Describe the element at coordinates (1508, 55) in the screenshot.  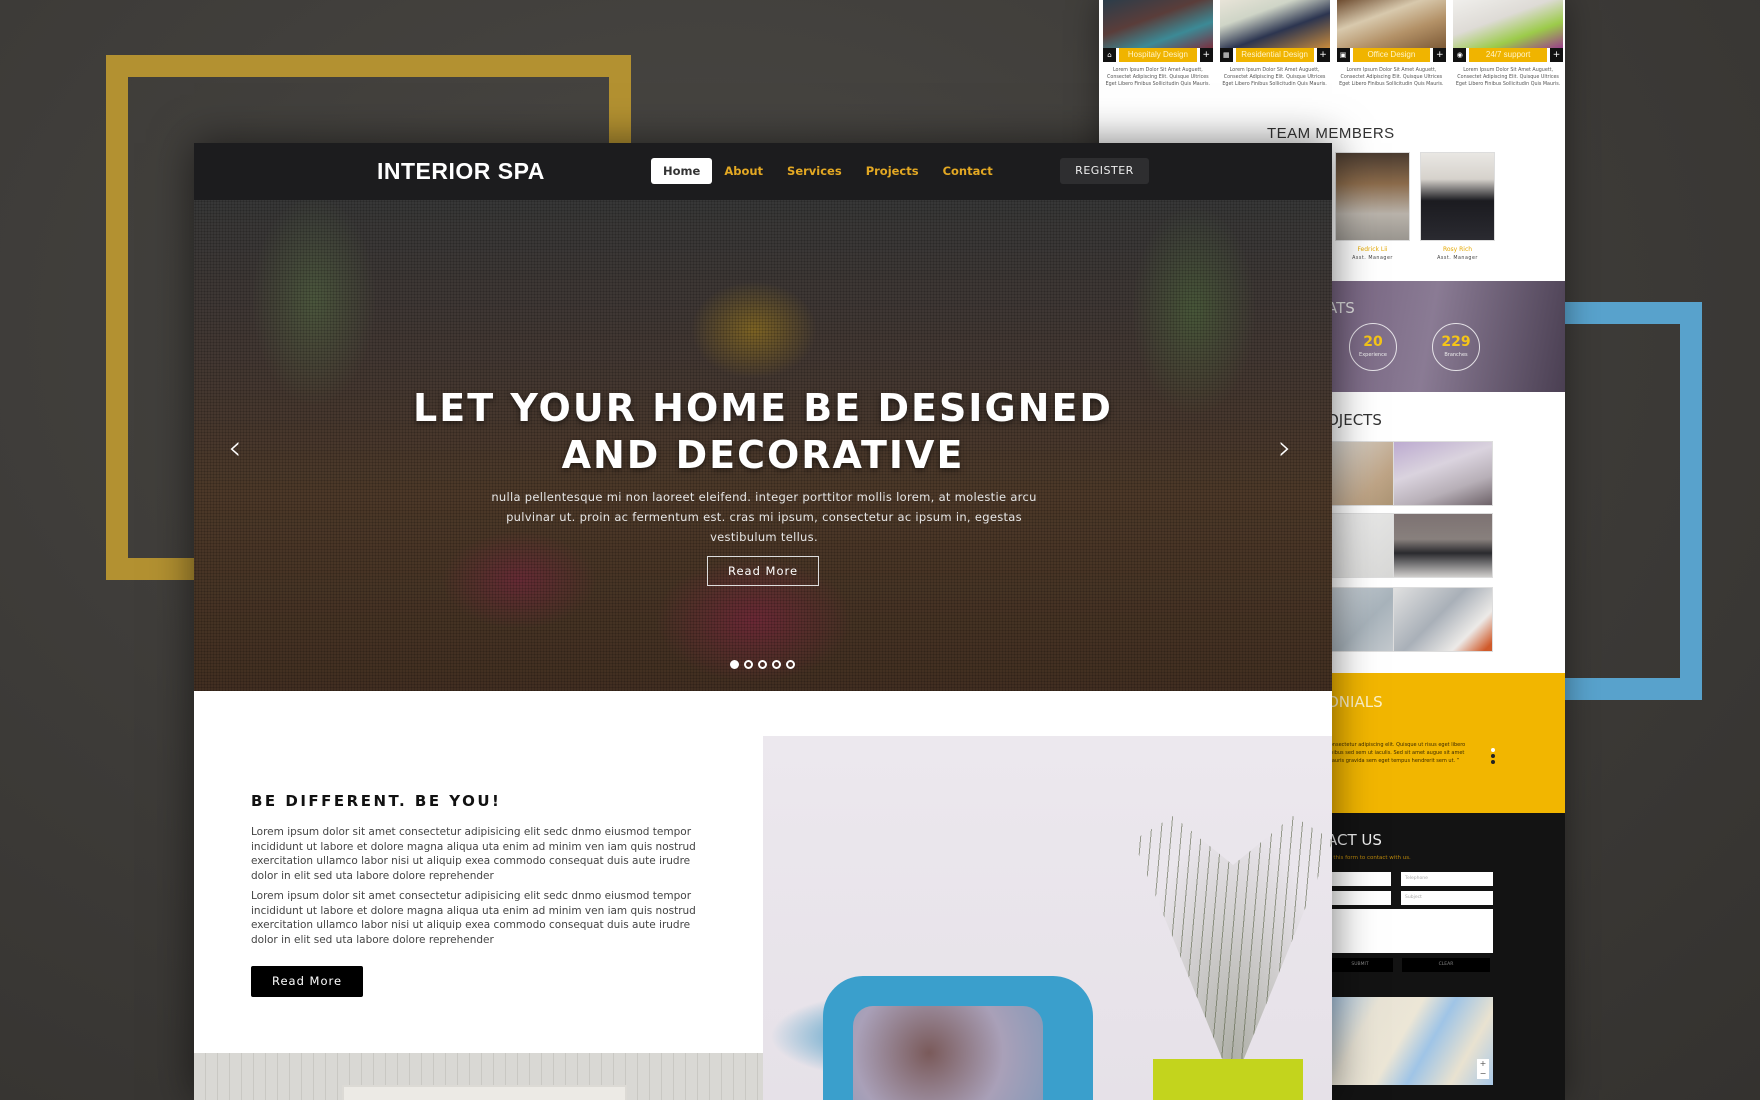
I see `service-label: 24/7 support` at that location.